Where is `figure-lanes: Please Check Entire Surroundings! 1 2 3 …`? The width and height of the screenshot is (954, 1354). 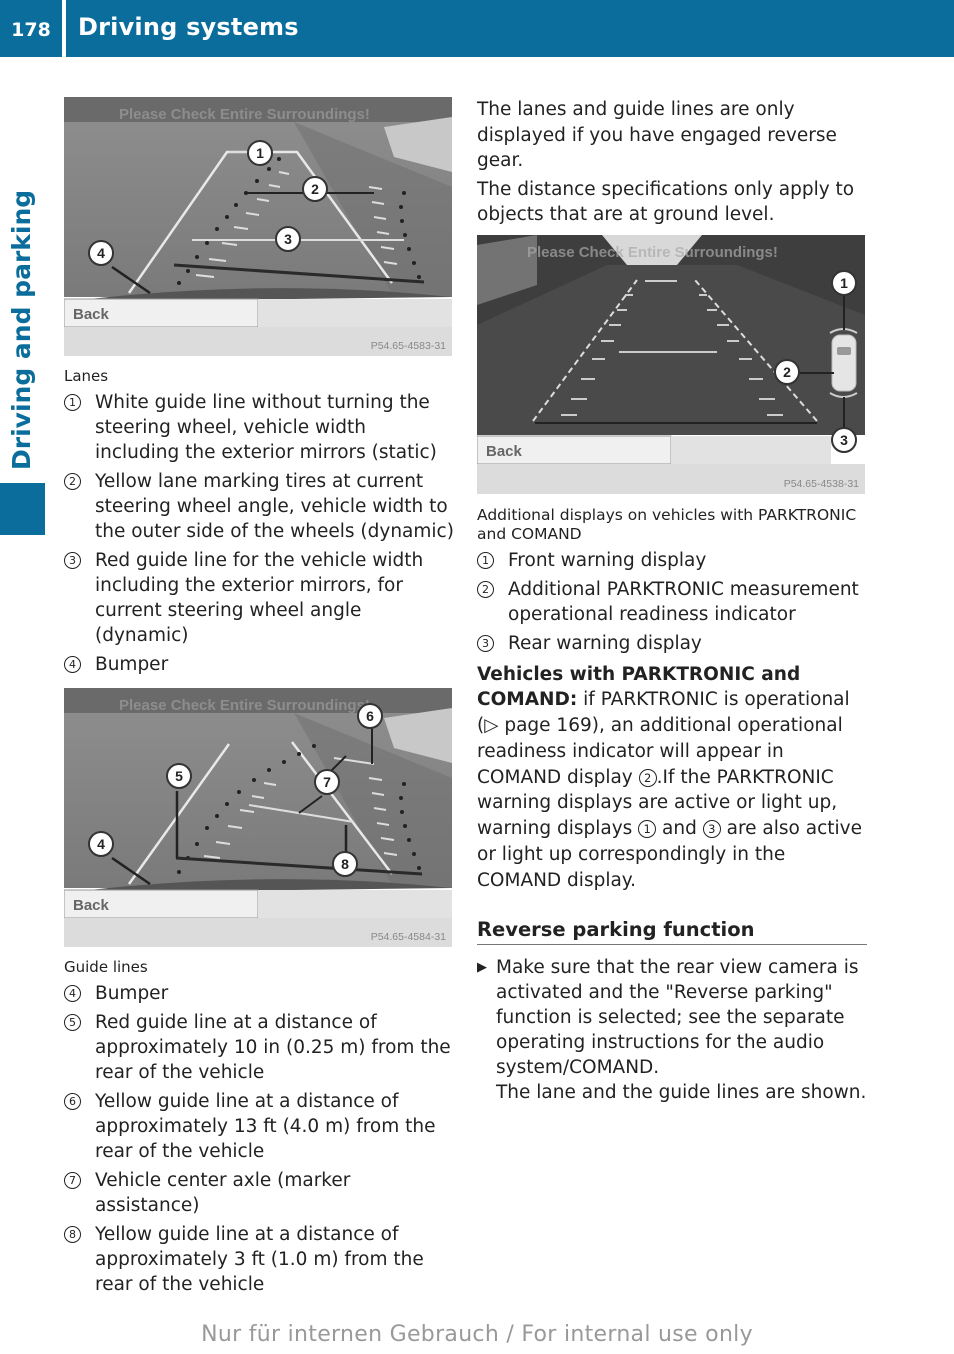
figure-lanes: Please Check Entire Surroundings! 1 2 3 … is located at coordinates (258, 226).